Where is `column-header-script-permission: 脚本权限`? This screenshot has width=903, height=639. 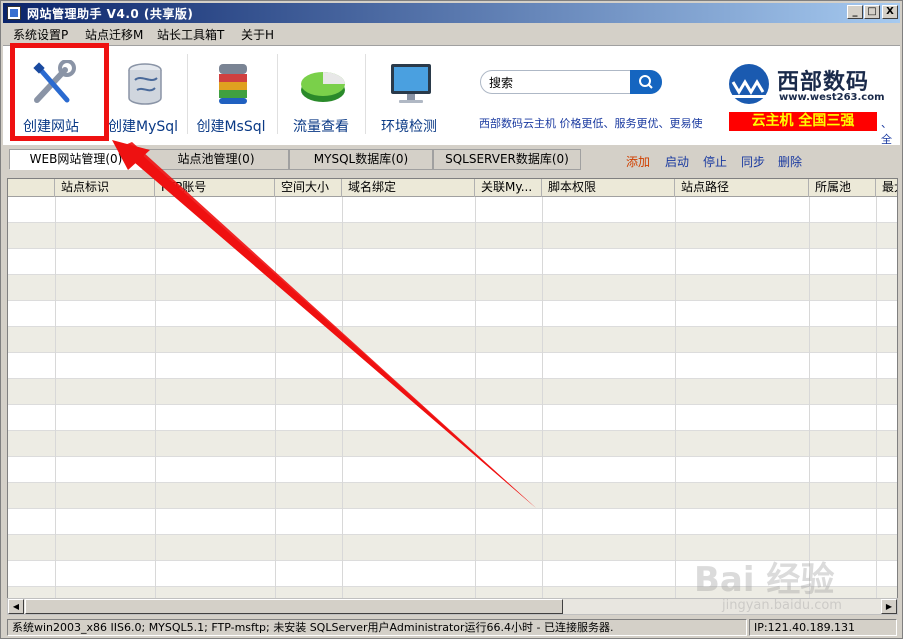
column-header-script-permission: 脚本权限 is located at coordinates (608, 188).